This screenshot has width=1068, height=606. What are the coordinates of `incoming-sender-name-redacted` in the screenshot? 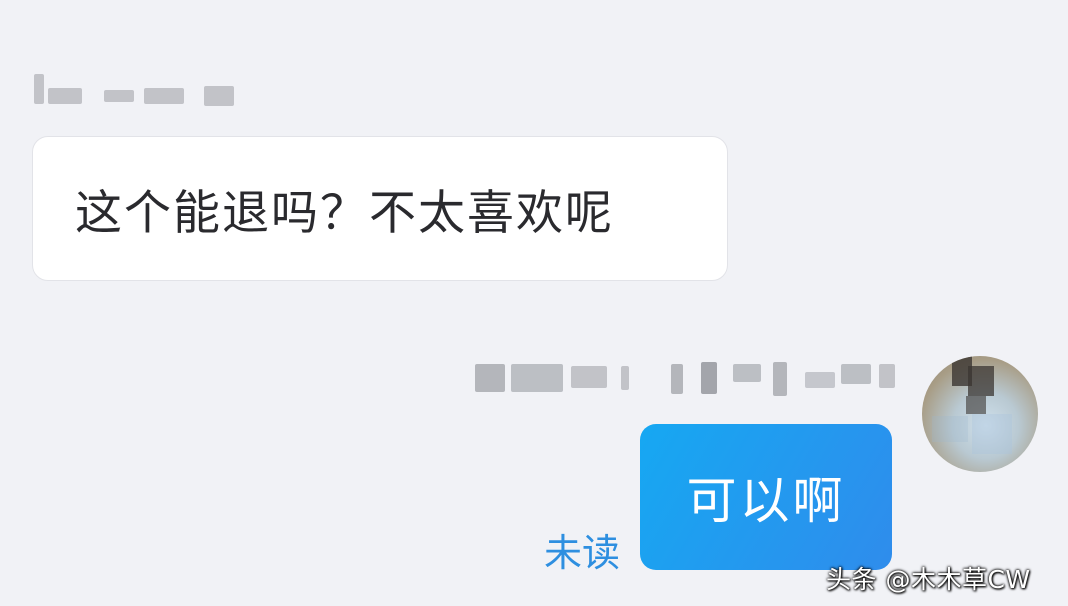 It's located at (134, 89).